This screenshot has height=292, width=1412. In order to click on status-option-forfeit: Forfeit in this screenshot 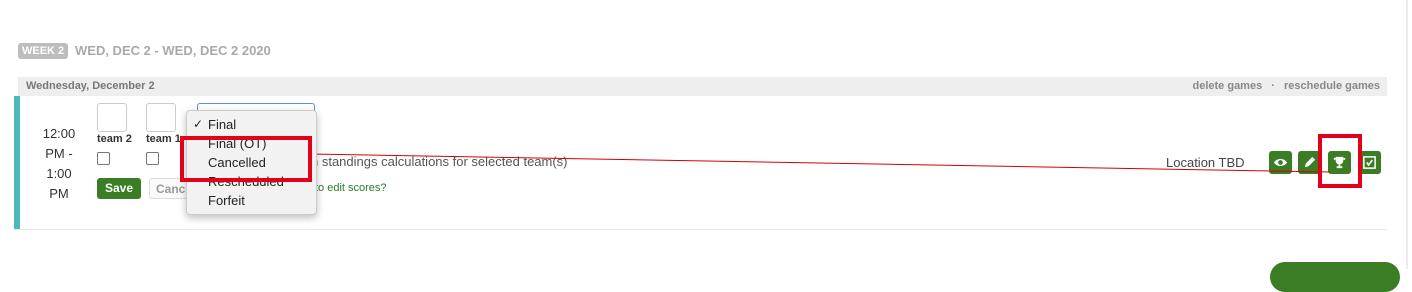, I will do `click(251, 200)`.